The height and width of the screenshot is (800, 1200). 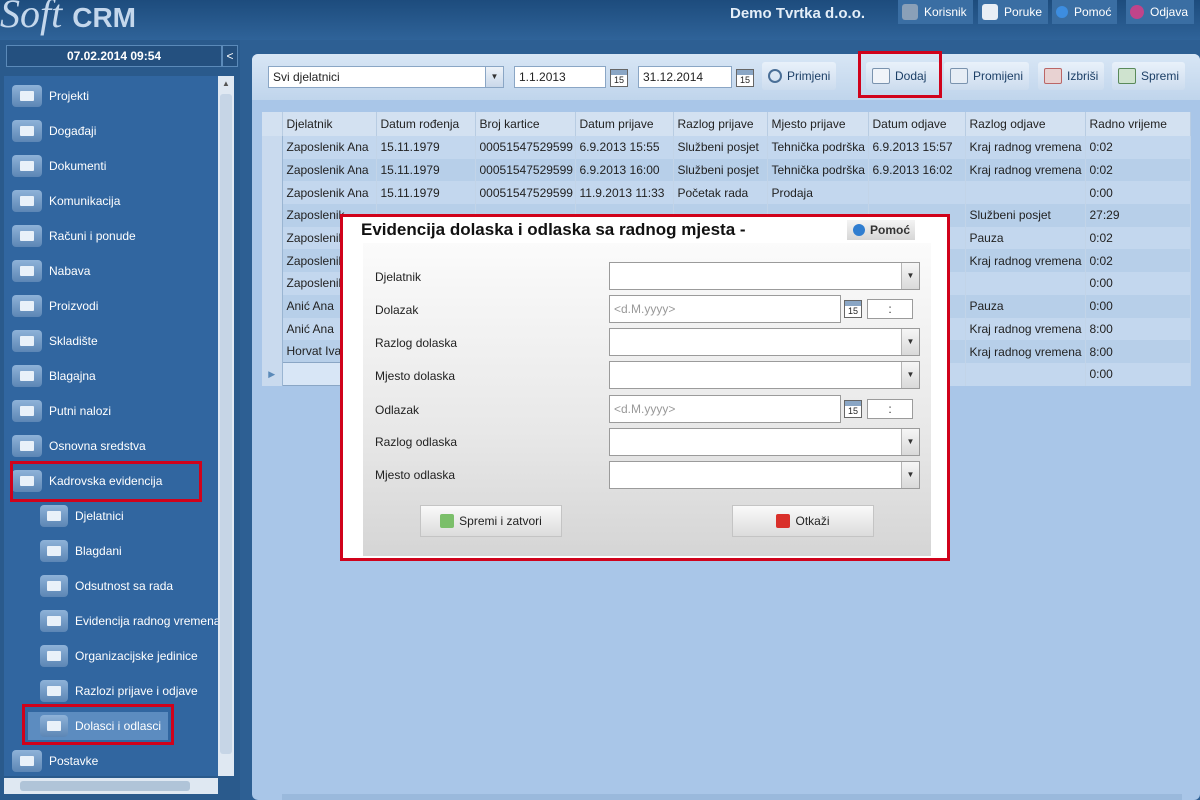 I want to click on cancel-button: Otkaži, so click(x=803, y=521).